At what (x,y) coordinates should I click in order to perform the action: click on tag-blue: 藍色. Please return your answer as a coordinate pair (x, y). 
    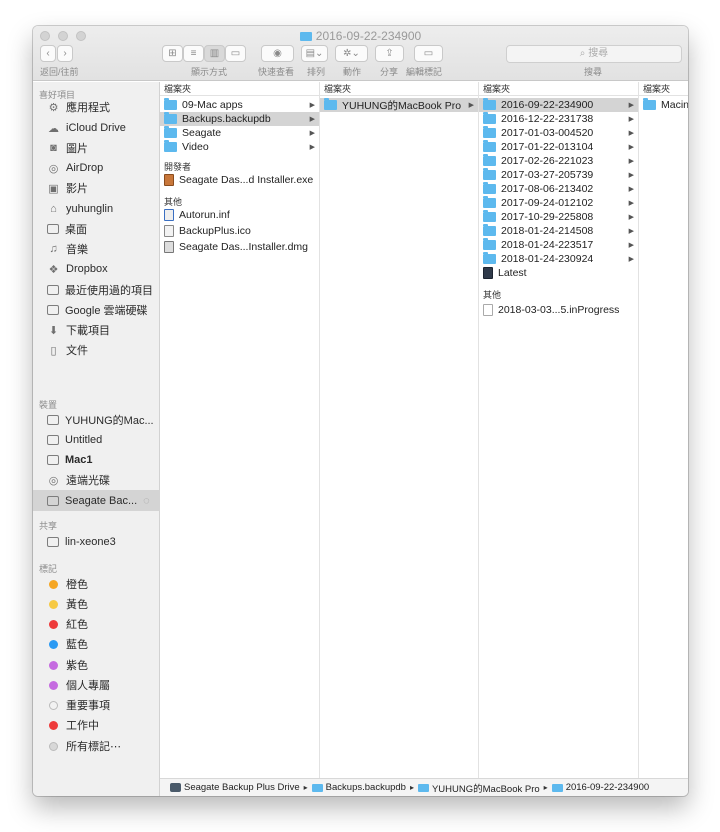
    Looking at the image, I should click on (67, 644).